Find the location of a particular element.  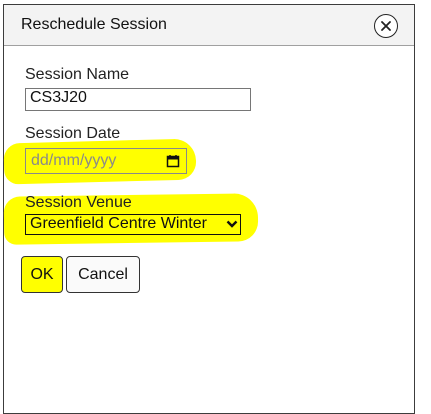

session-date-label: Session Date is located at coordinates (73, 133).